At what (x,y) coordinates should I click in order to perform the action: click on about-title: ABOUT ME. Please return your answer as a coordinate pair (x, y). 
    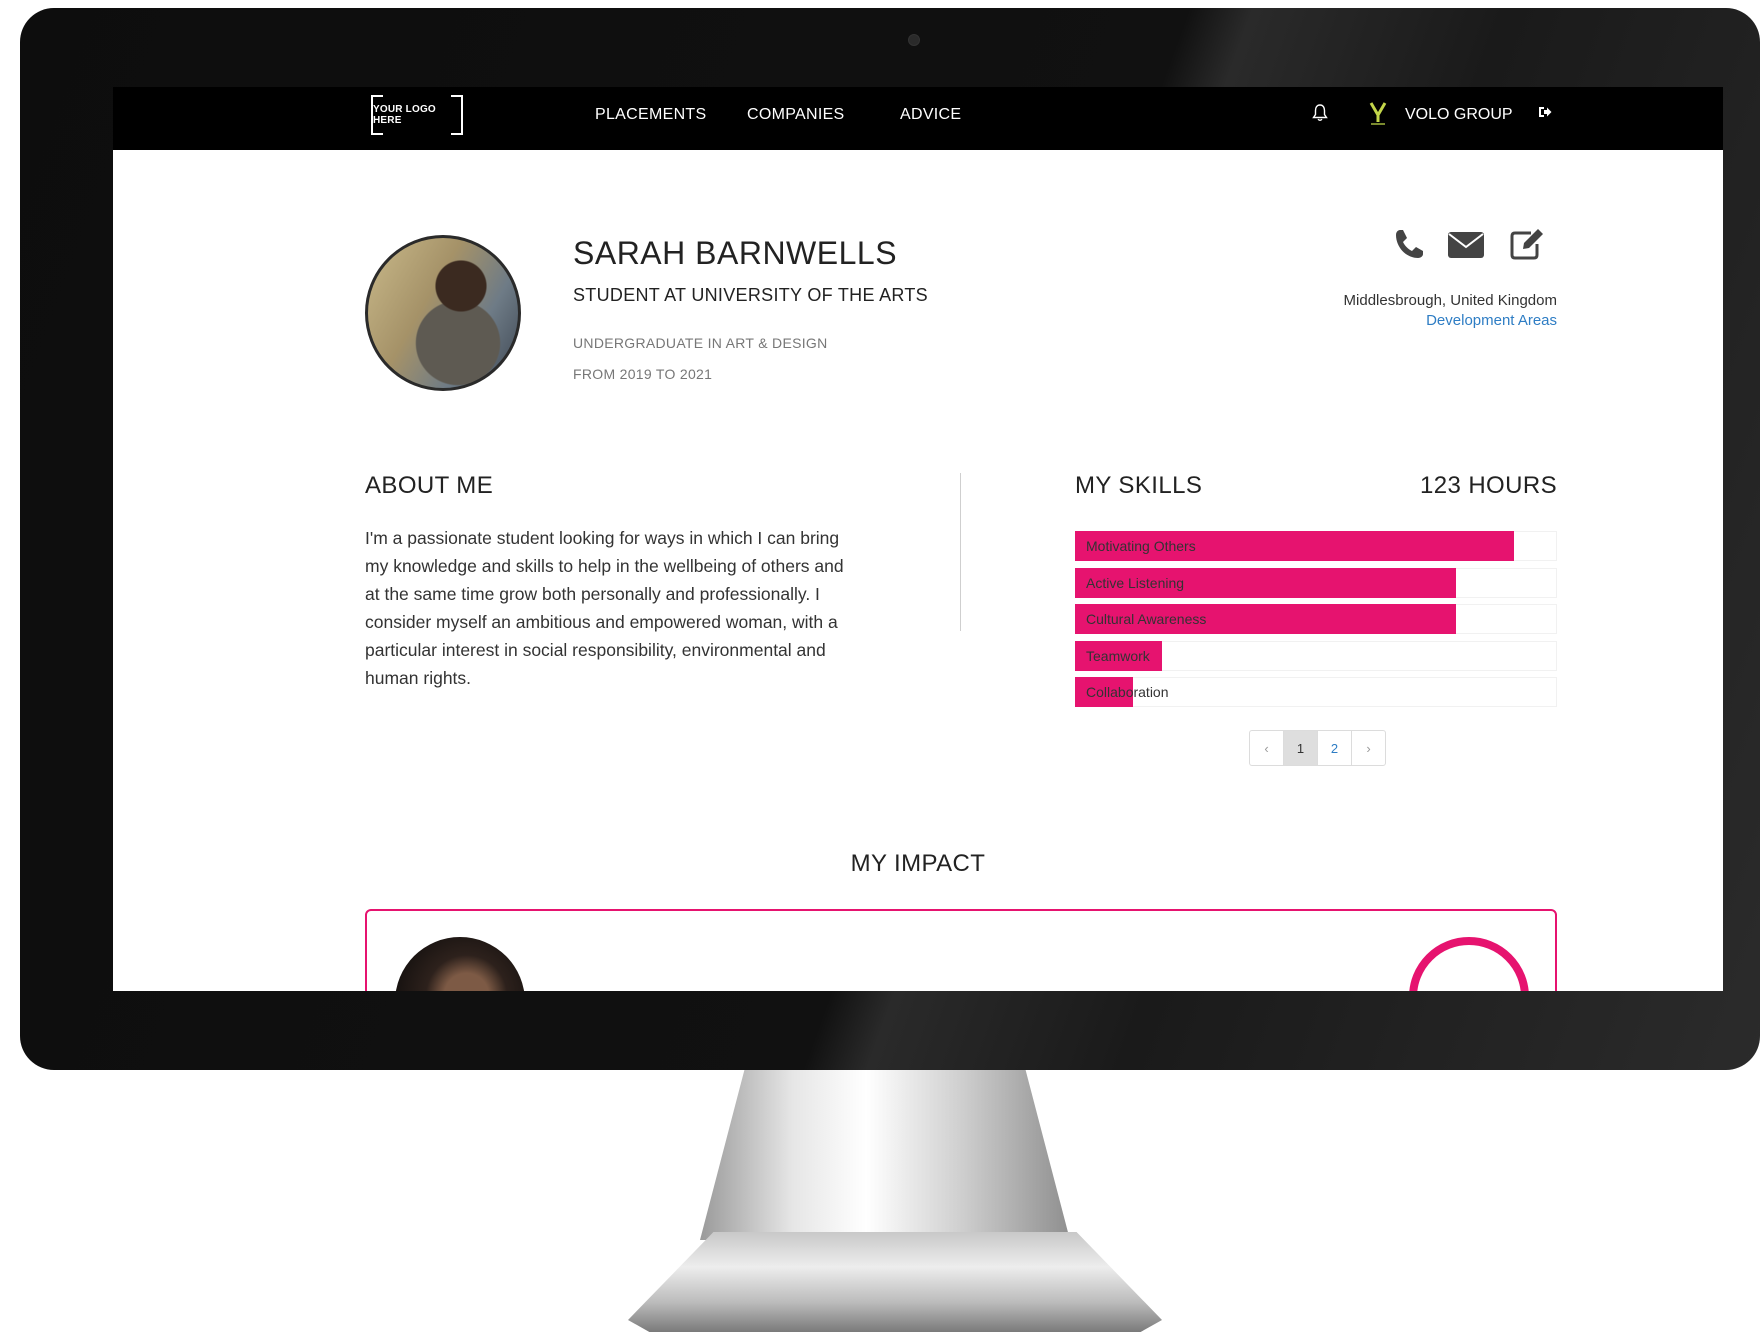
    Looking at the image, I should click on (429, 485).